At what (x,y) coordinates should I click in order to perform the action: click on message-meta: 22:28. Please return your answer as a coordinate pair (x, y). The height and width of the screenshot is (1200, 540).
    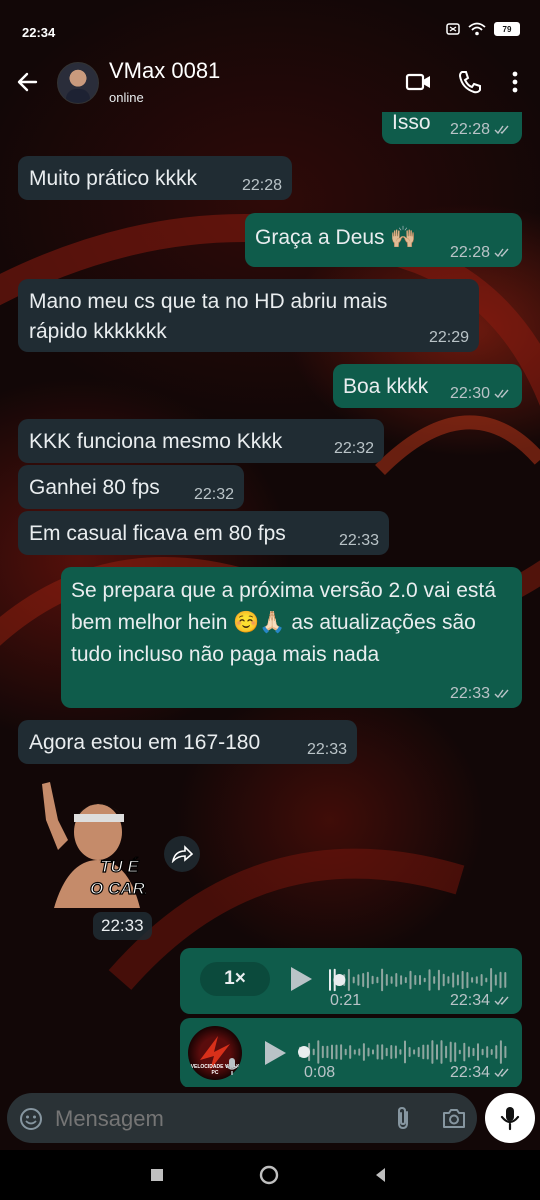
    Looking at the image, I should click on (262, 186).